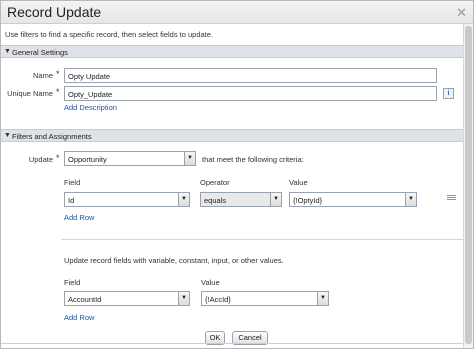 The image size is (474, 349). What do you see at coordinates (250, 75) in the screenshot?
I see `name-input: Opty Update` at bounding box center [250, 75].